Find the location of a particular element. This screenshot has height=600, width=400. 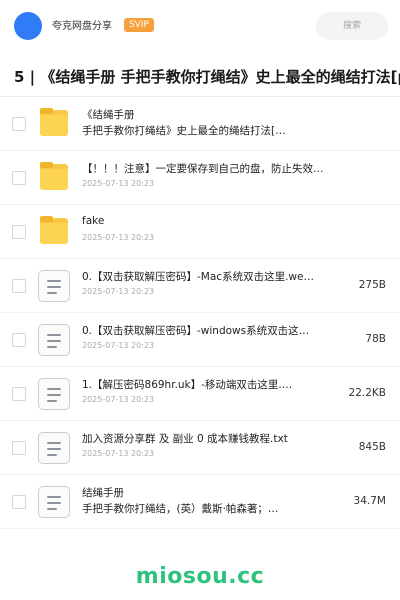

file-name: 结绳手册 is located at coordinates (103, 493).